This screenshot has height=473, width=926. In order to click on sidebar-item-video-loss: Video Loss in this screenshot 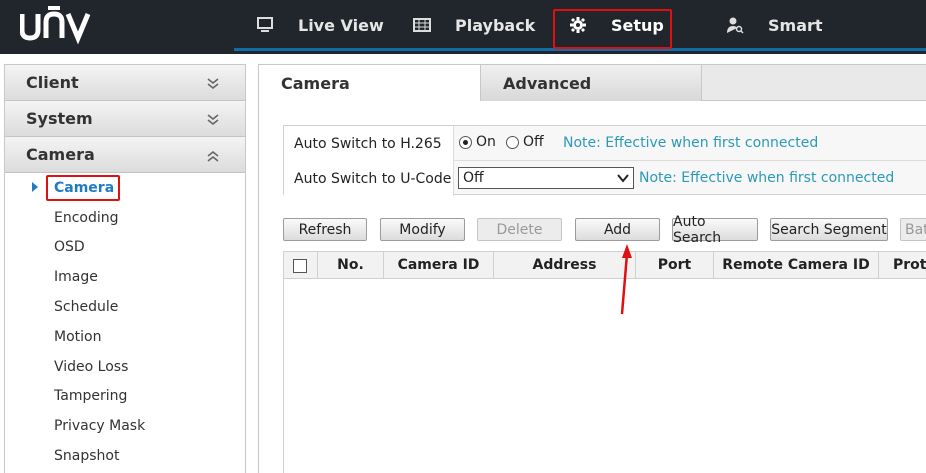, I will do `click(125, 367)`.